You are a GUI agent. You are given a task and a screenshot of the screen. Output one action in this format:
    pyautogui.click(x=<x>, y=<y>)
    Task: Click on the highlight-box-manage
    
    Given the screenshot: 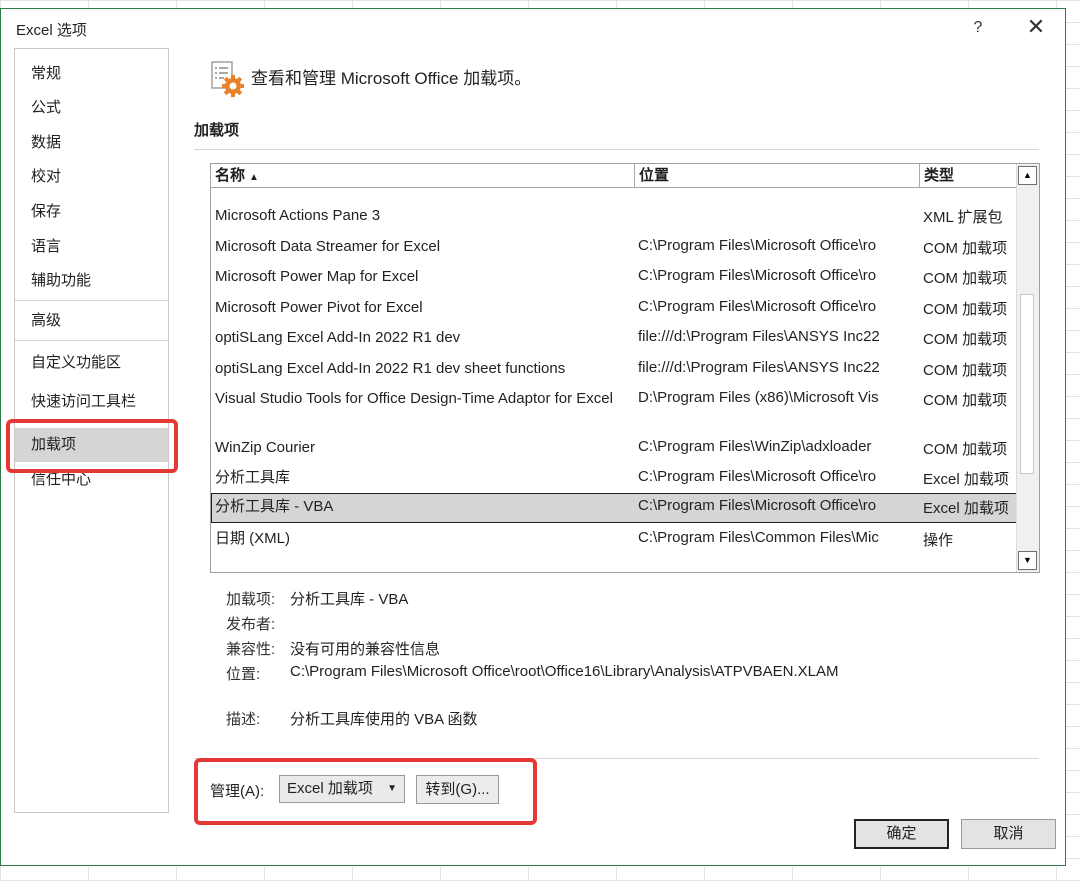 What is the action you would take?
    pyautogui.click(x=365, y=791)
    